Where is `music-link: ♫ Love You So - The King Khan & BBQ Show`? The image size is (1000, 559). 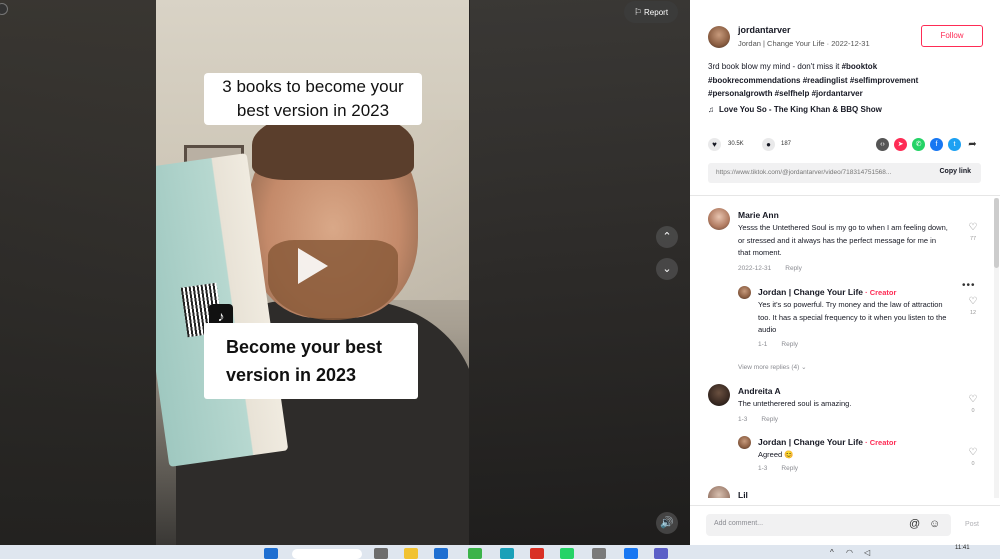
music-link: ♫ Love You So - The King Khan & BBQ Show is located at coordinates (795, 109).